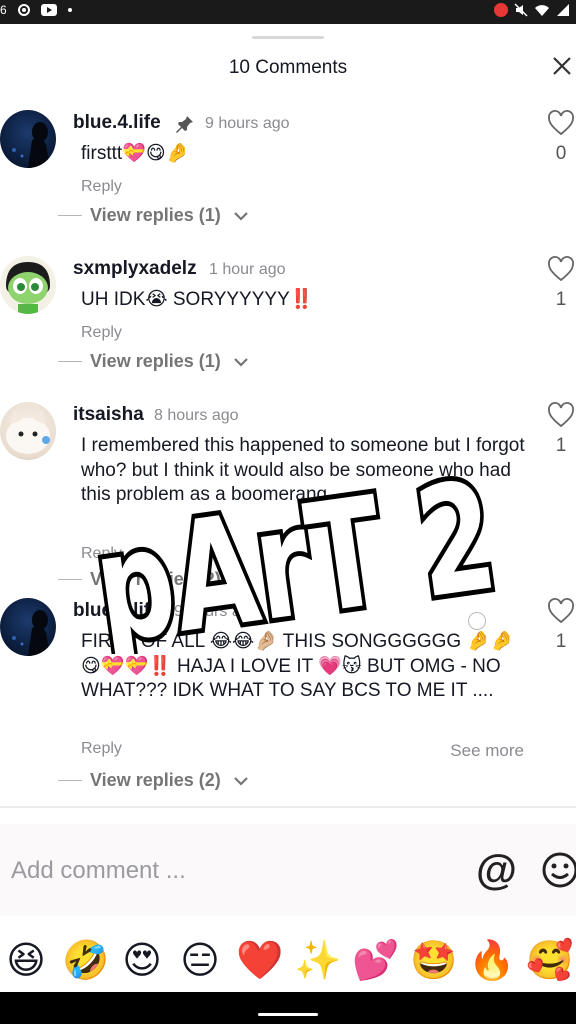 Image resolution: width=576 pixels, height=1024 pixels. I want to click on wifi-icon, so click(542, 10).